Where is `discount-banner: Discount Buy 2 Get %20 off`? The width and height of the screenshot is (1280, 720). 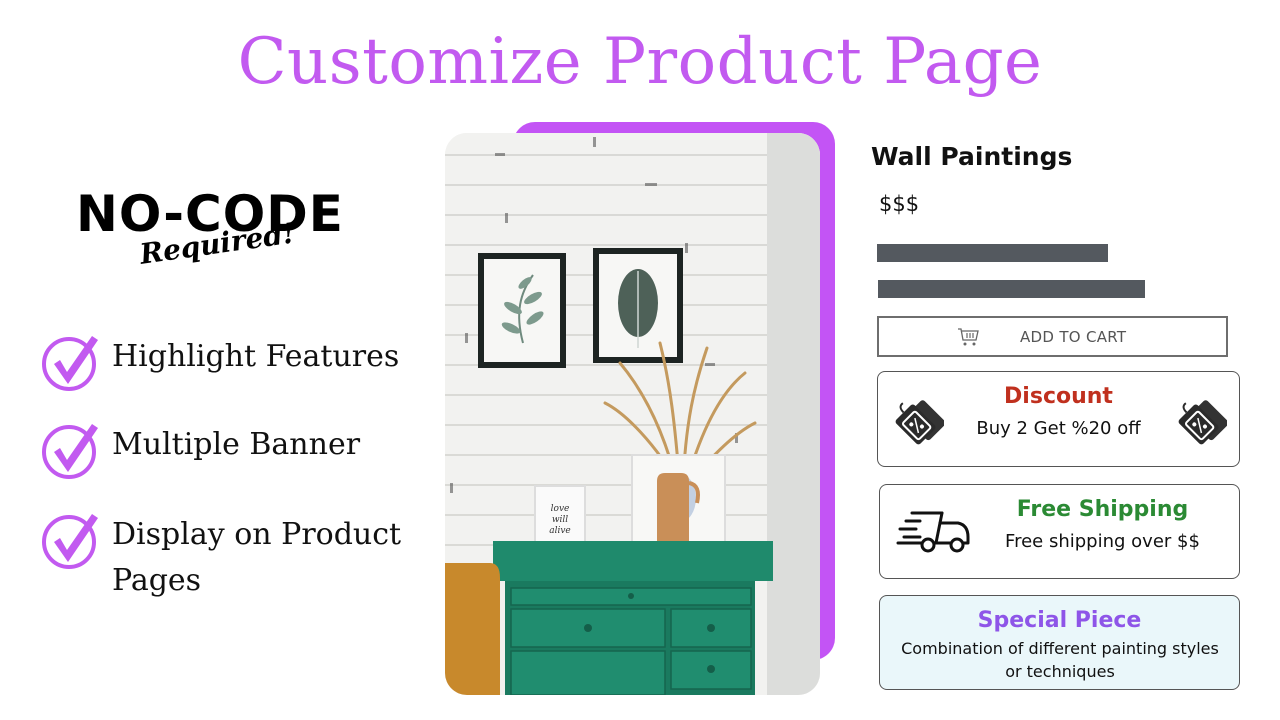 discount-banner: Discount Buy 2 Get %20 off is located at coordinates (1058, 419).